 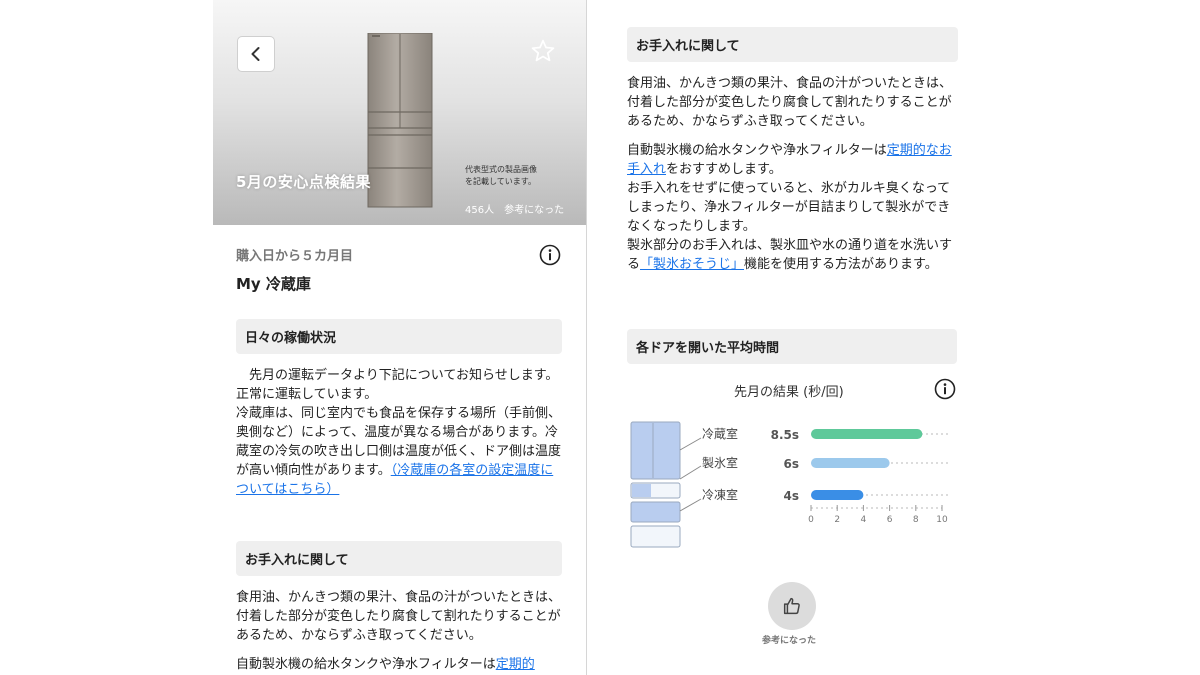 What do you see at coordinates (295, 256) in the screenshot?
I see `purchase-elapsed-label: 購入日から５カ月目` at bounding box center [295, 256].